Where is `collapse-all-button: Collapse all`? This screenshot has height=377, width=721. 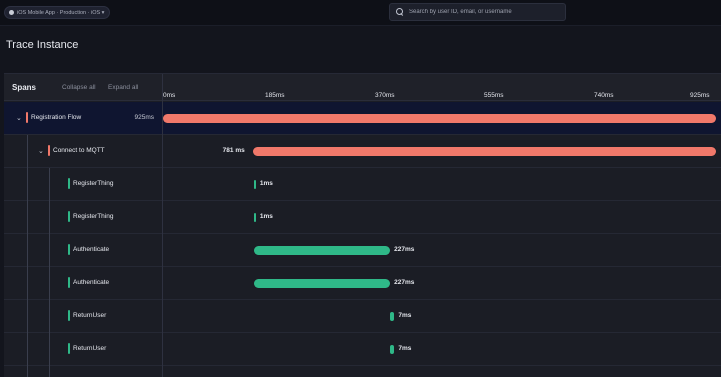
collapse-all-button: Collapse all is located at coordinates (79, 87).